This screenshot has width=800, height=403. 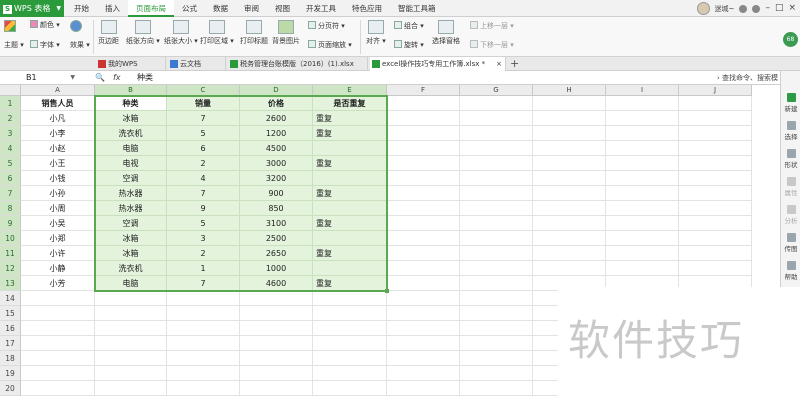 I want to click on header-cell: 价格, so click(x=276, y=103).